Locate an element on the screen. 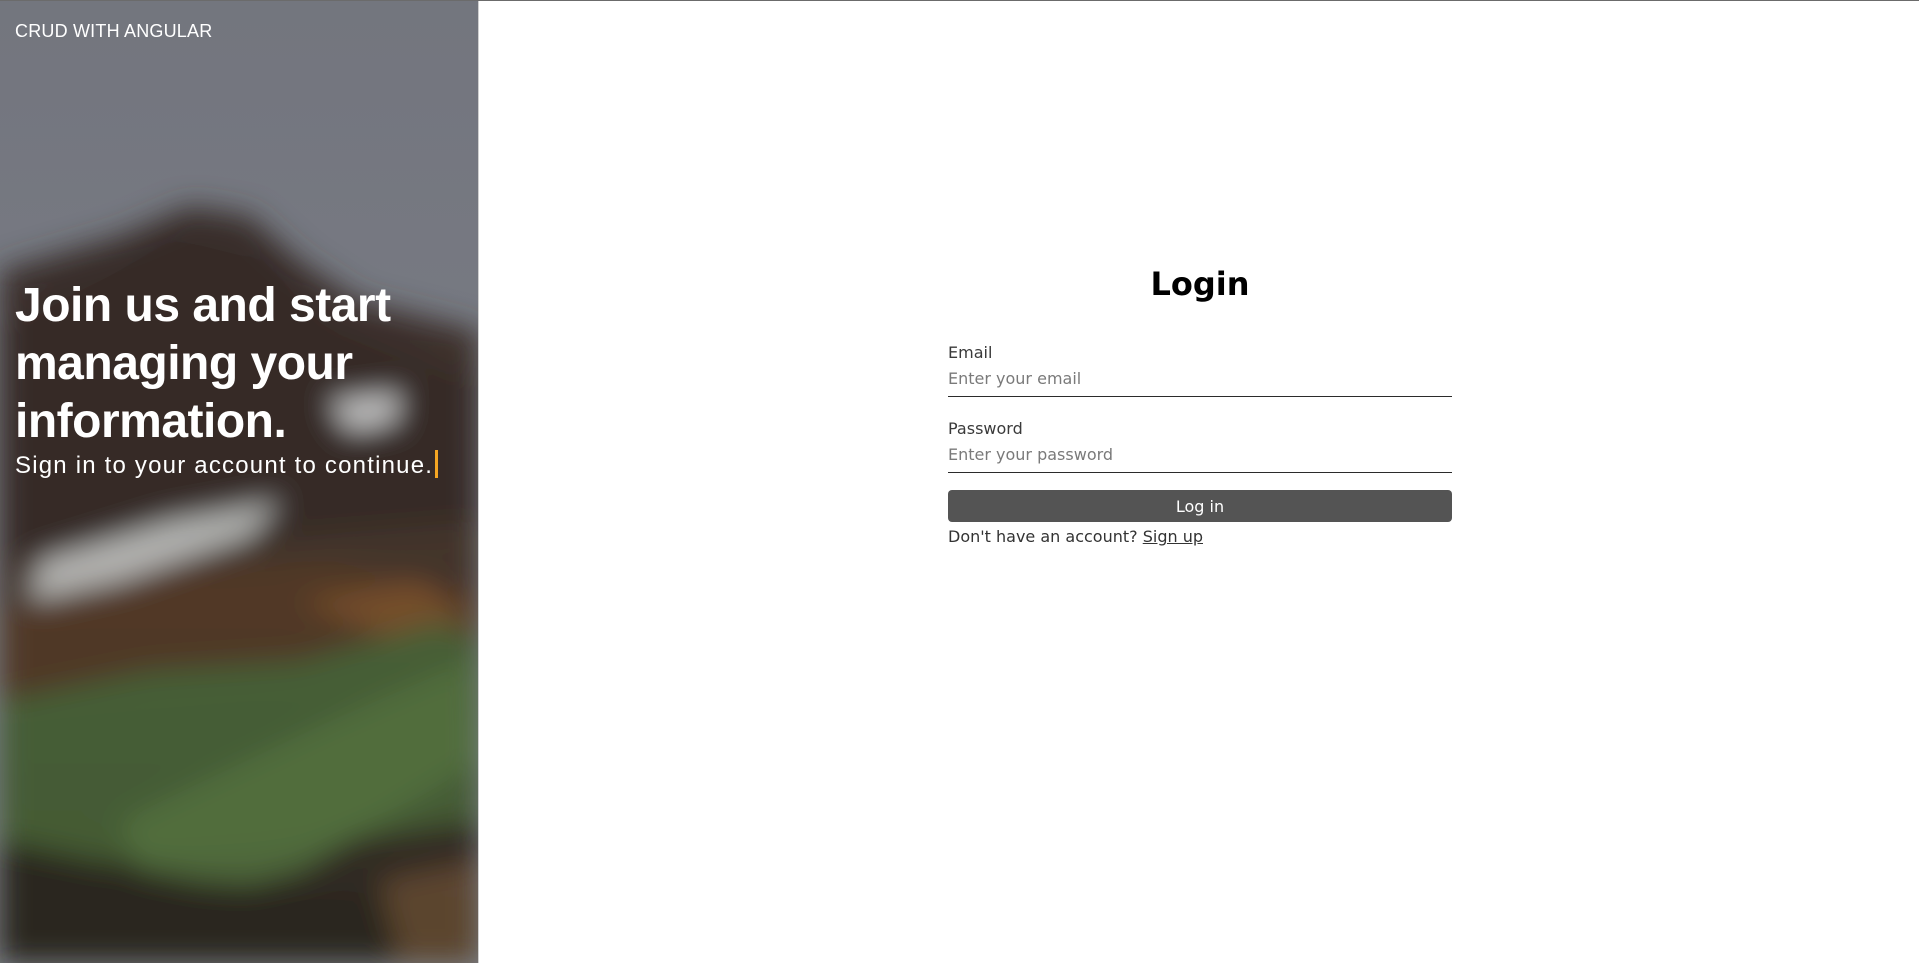  login-title: Login is located at coordinates (1200, 284).